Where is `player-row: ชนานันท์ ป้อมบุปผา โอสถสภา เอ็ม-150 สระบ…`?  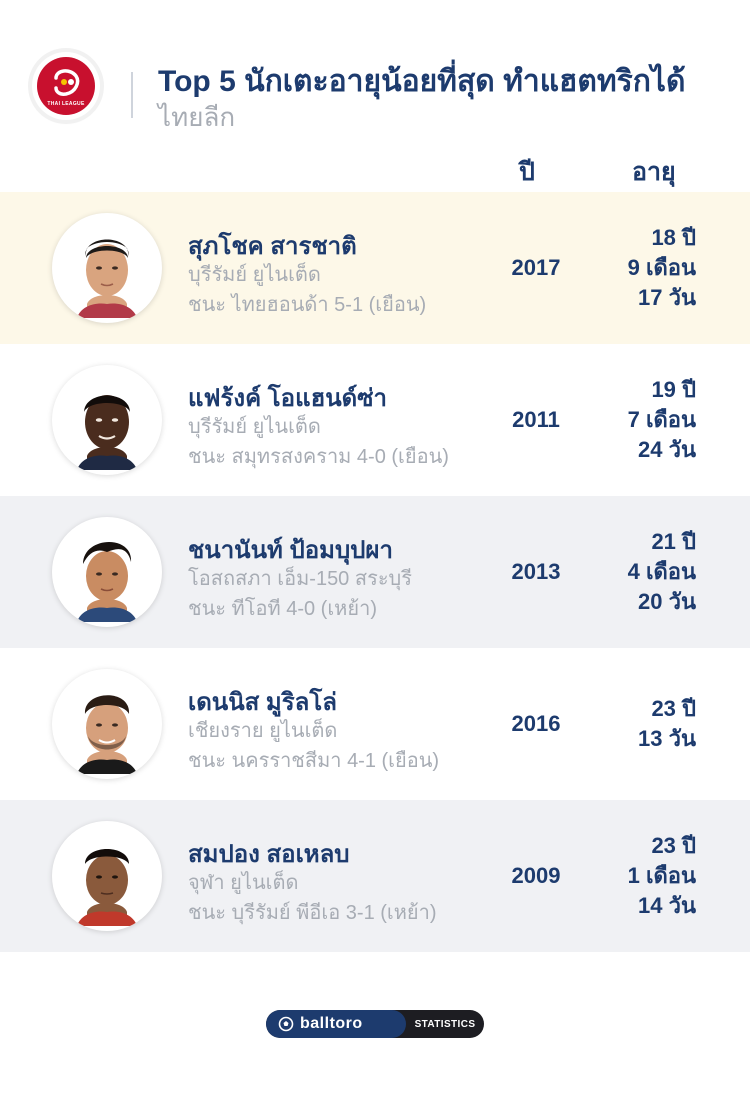 player-row: ชนานันท์ ป้อมบุปผา โอสถสภา เอ็ม-150 สระบ… is located at coordinates (375, 572).